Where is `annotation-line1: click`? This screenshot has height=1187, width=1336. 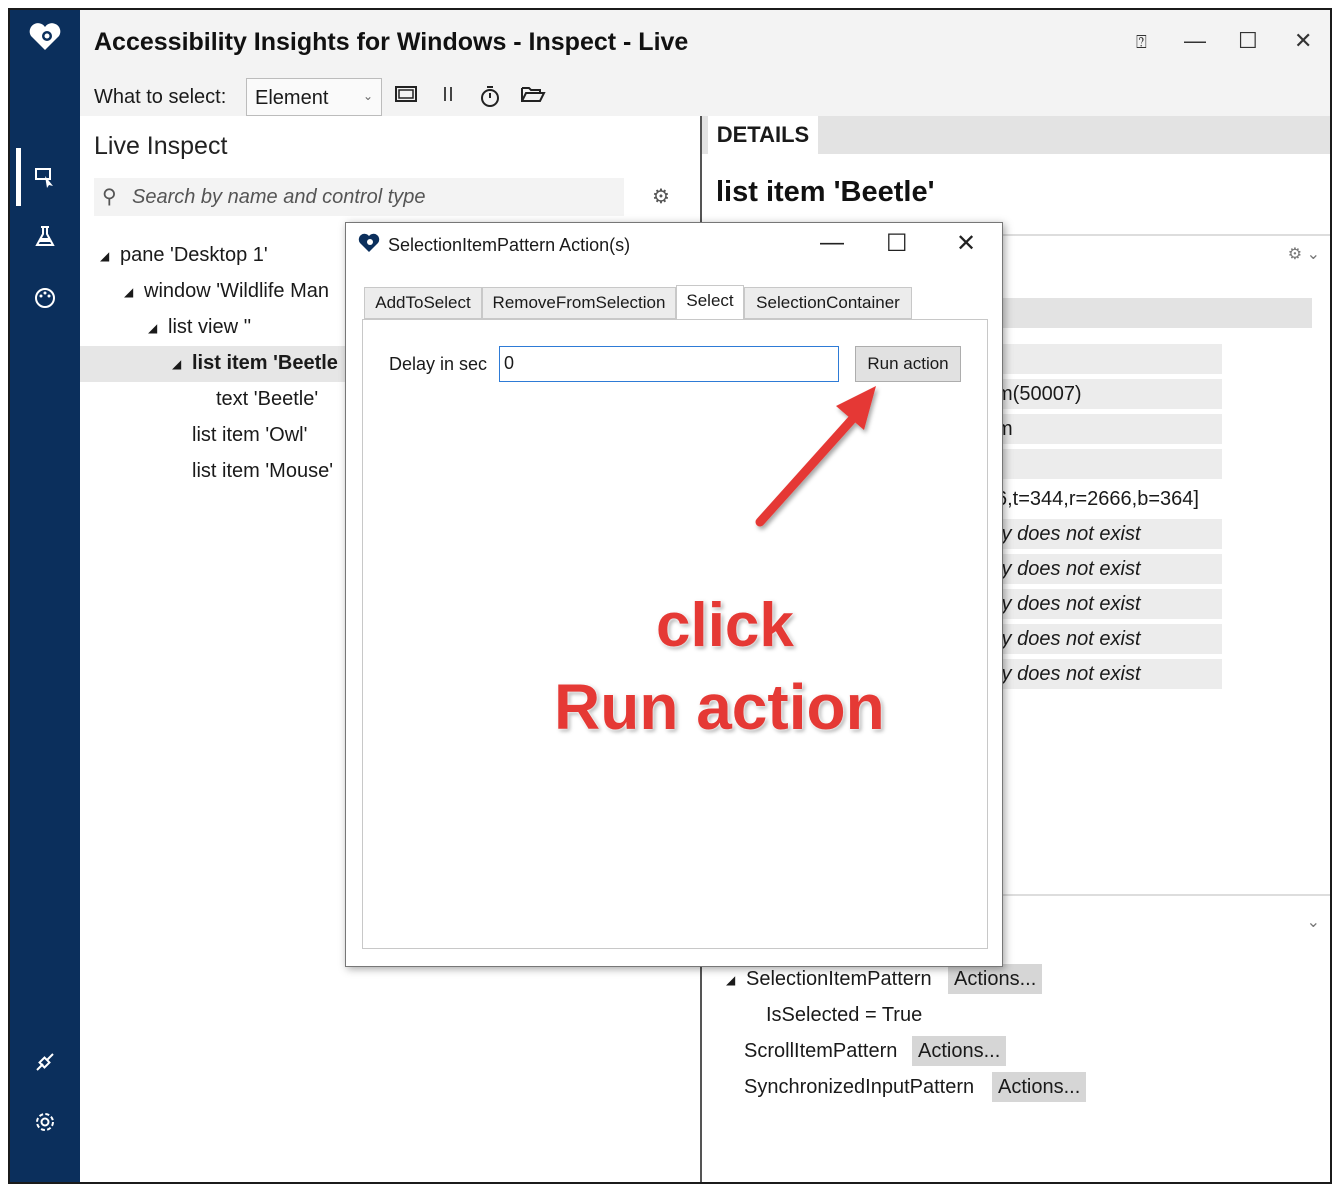
annotation-line1: click is located at coordinates (725, 625).